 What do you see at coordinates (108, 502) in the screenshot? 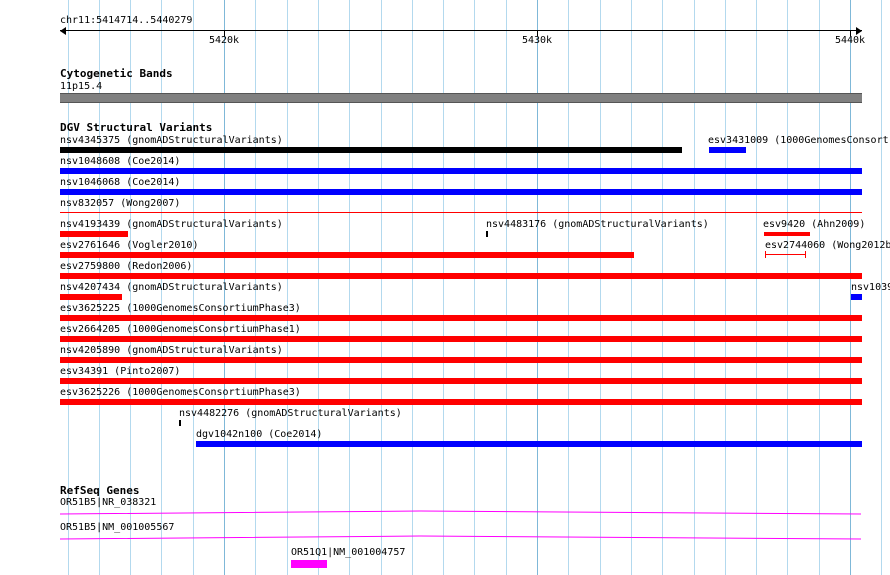
I see `gene-label: OR51B5|NR_038321` at bounding box center [108, 502].